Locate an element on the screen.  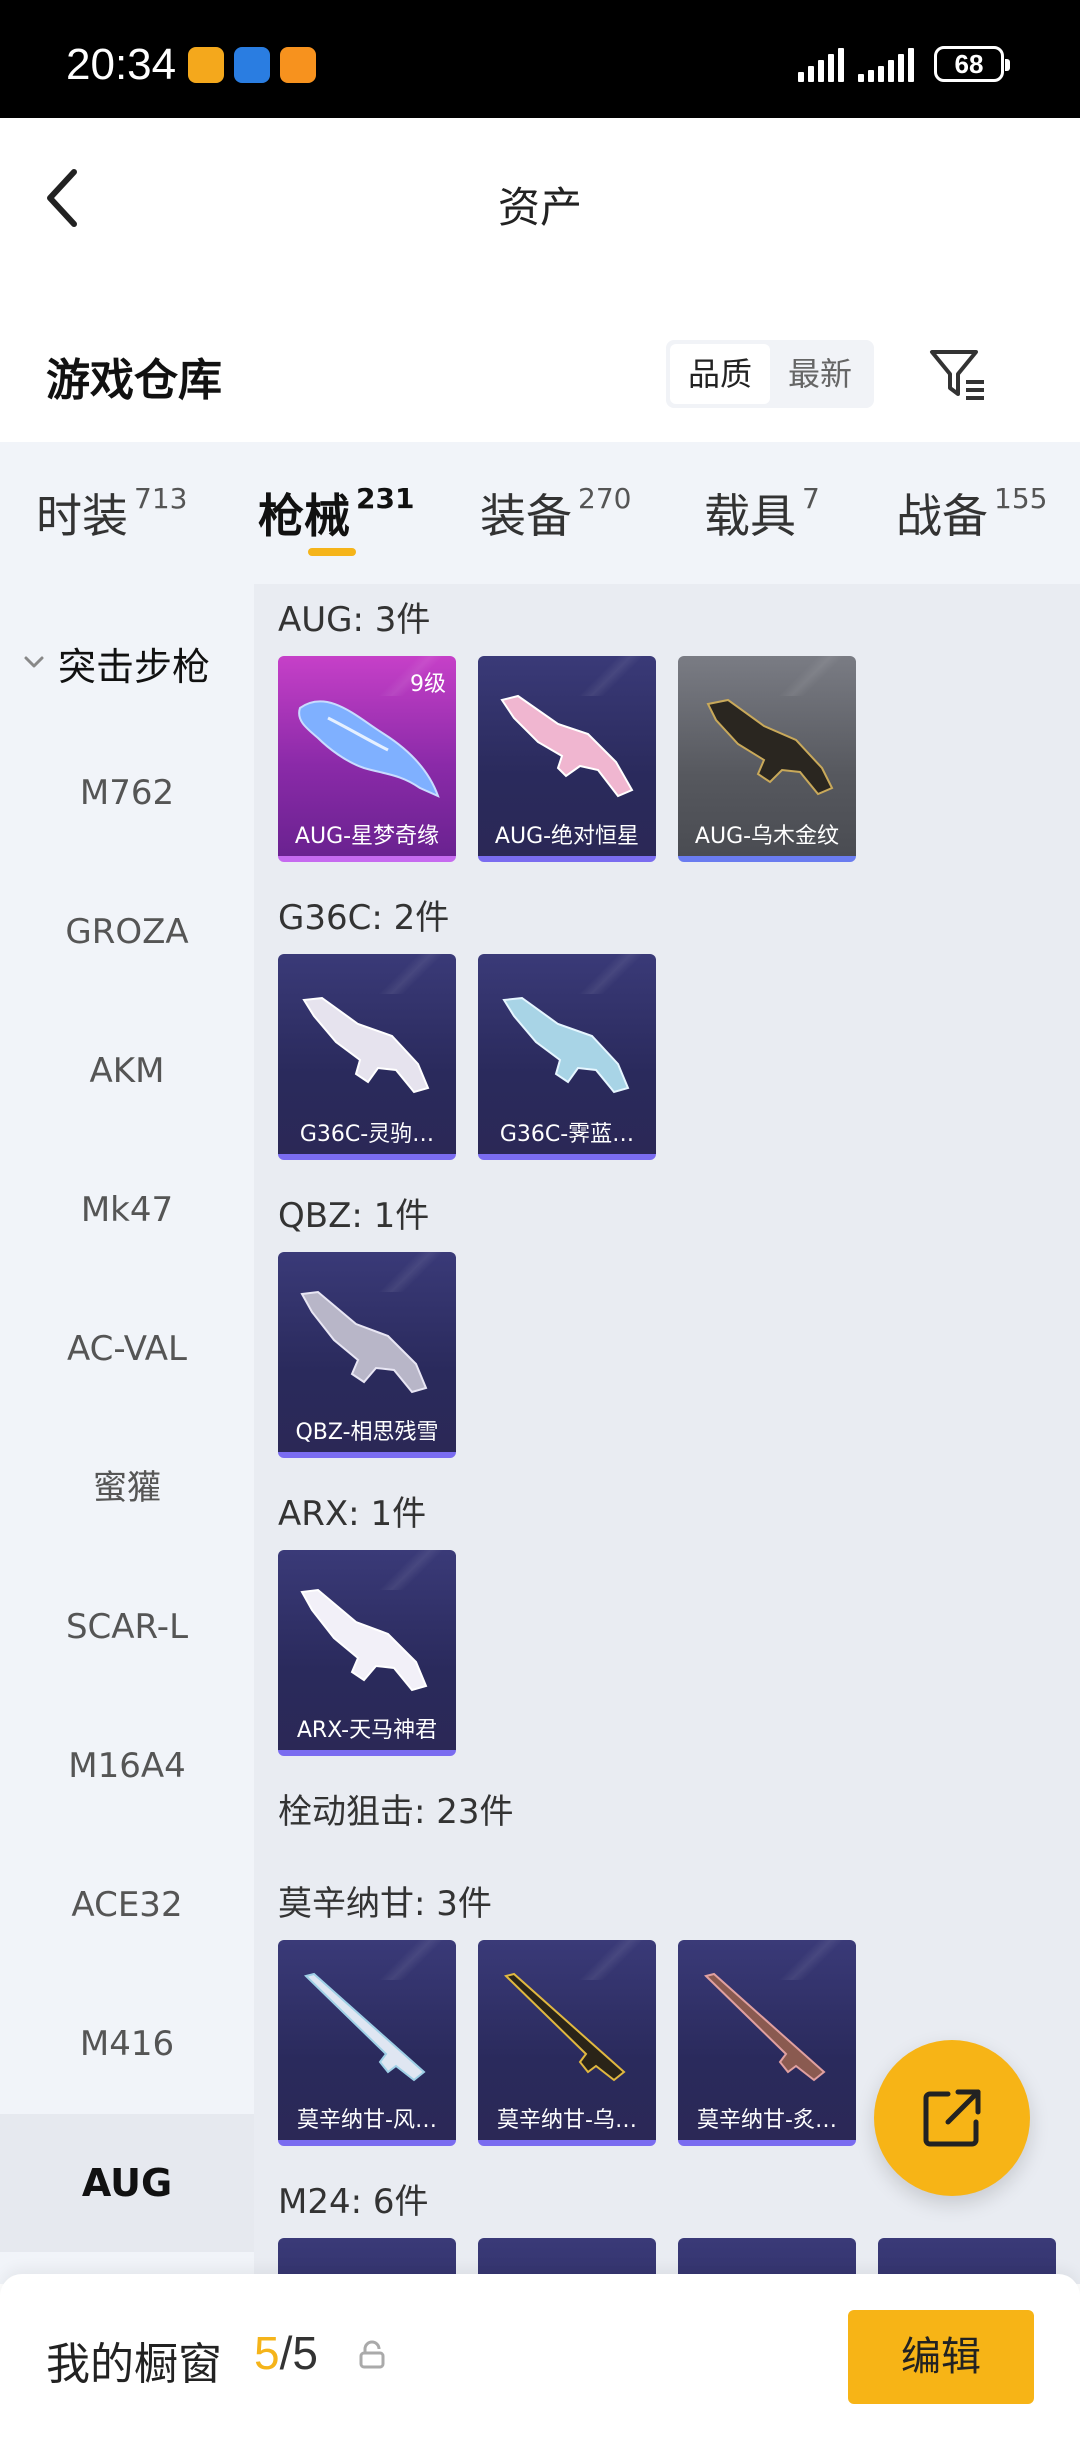
tab-count: 155 is located at coordinates (1021, 498).